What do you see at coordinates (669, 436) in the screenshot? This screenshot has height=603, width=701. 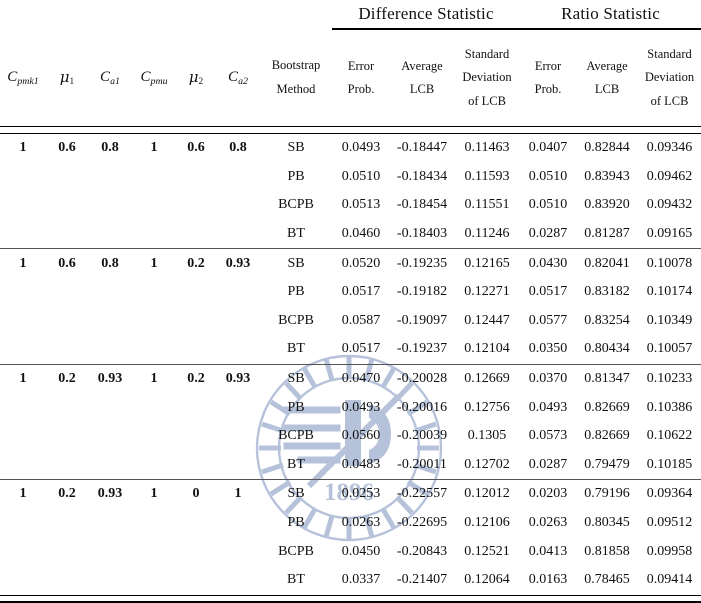 I see `cell-statistic-value: 0.10622` at bounding box center [669, 436].